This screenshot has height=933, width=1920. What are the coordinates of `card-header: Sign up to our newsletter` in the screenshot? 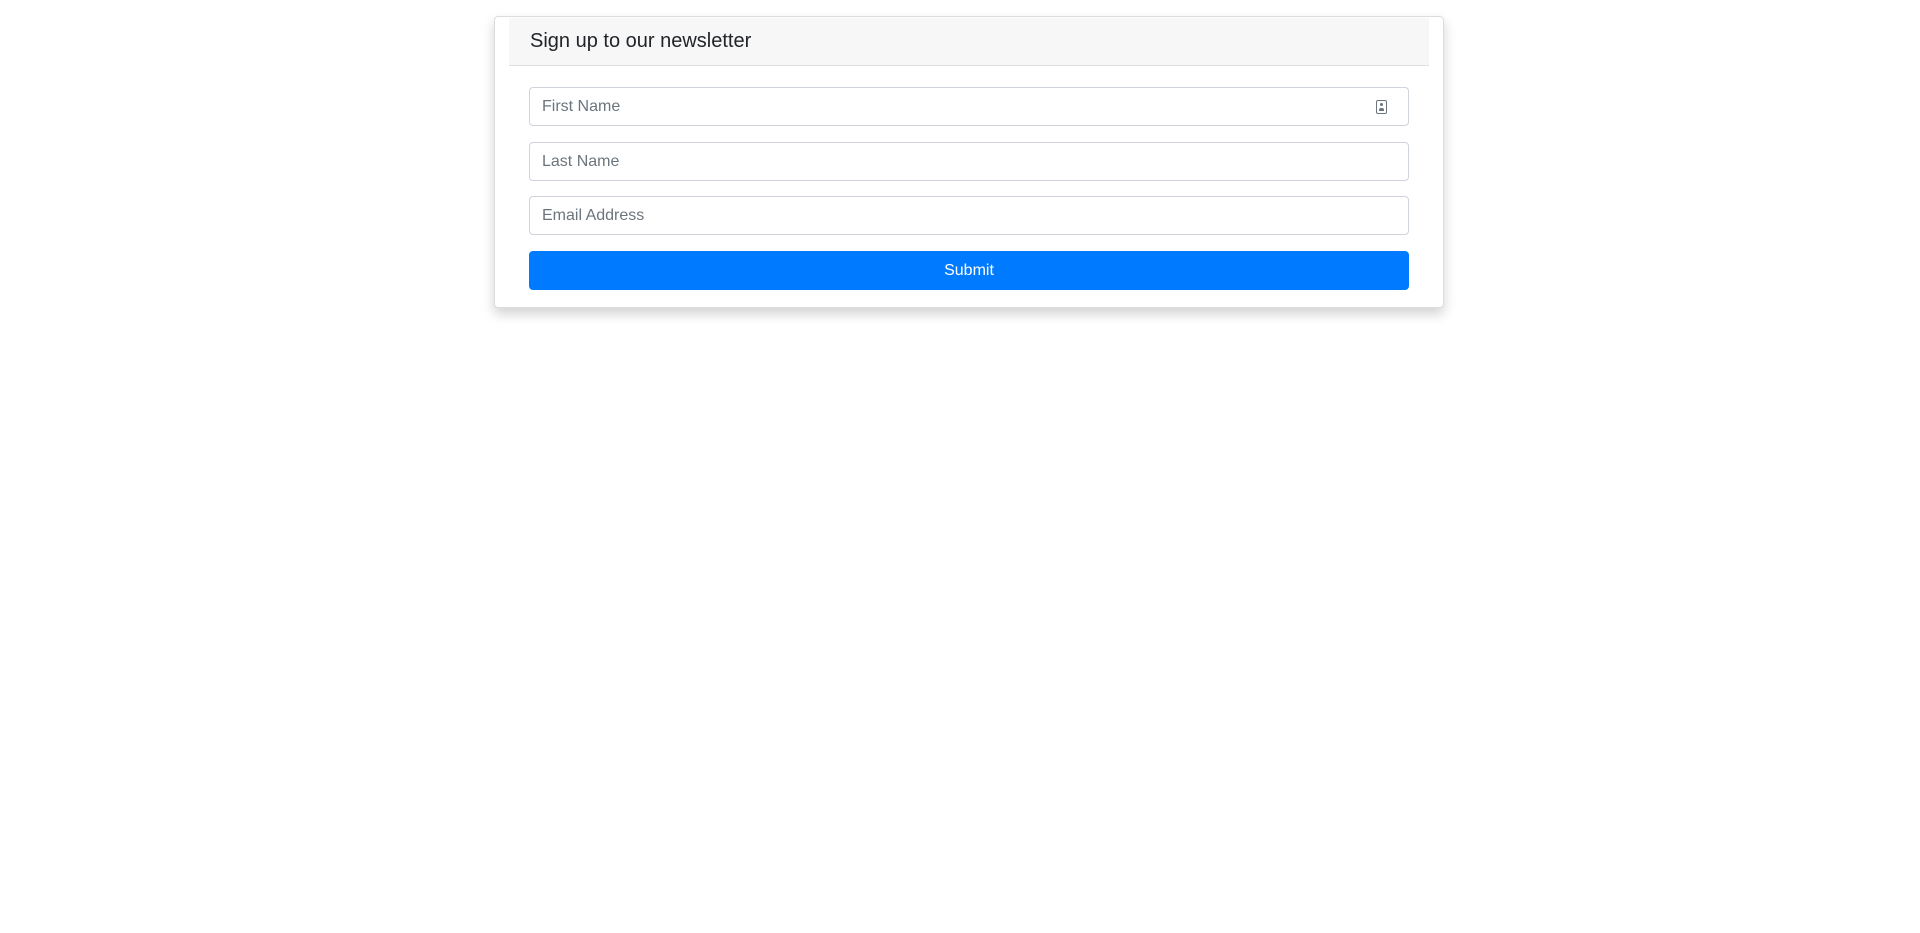 It's located at (969, 42).